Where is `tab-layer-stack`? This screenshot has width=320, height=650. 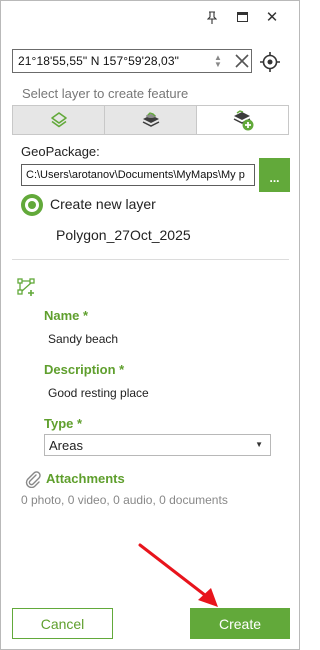
tab-layer-stack is located at coordinates (150, 120).